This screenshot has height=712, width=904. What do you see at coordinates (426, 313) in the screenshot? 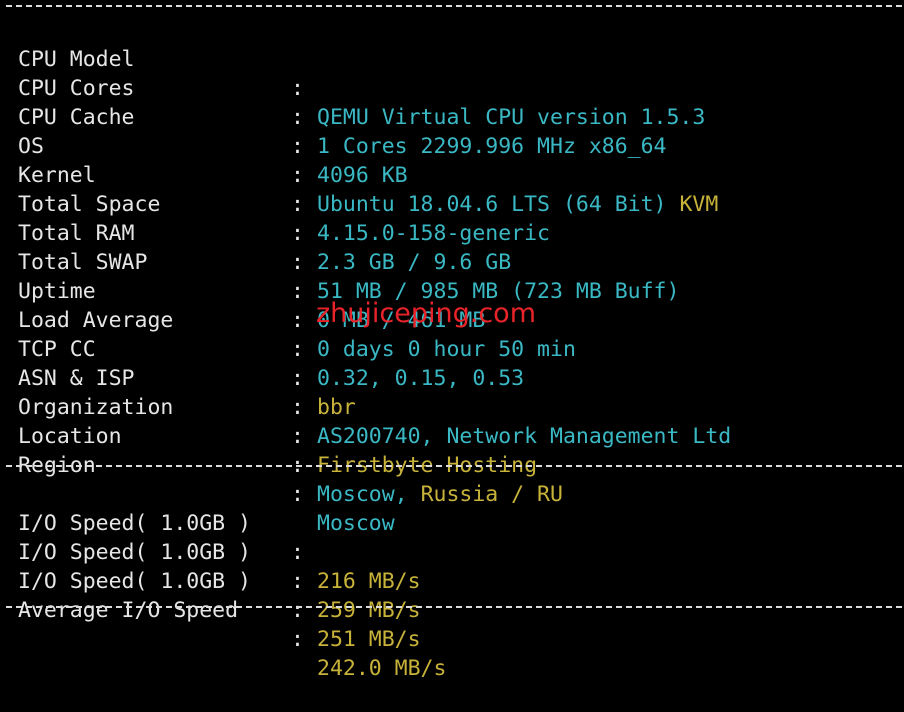
I see `watermark-text: zhujiceping.com` at bounding box center [426, 313].